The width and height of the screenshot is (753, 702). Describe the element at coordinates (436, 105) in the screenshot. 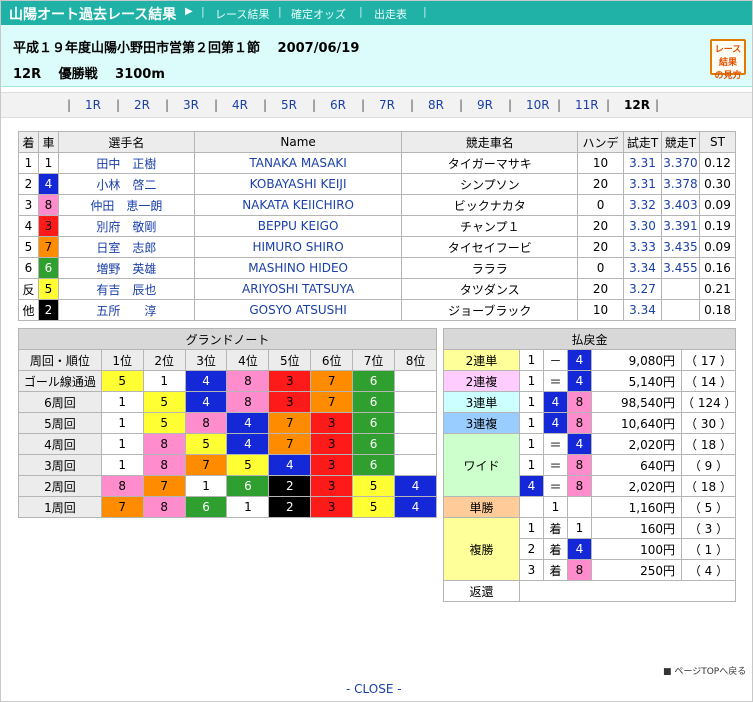

I see `race-link-8r: 8R` at that location.